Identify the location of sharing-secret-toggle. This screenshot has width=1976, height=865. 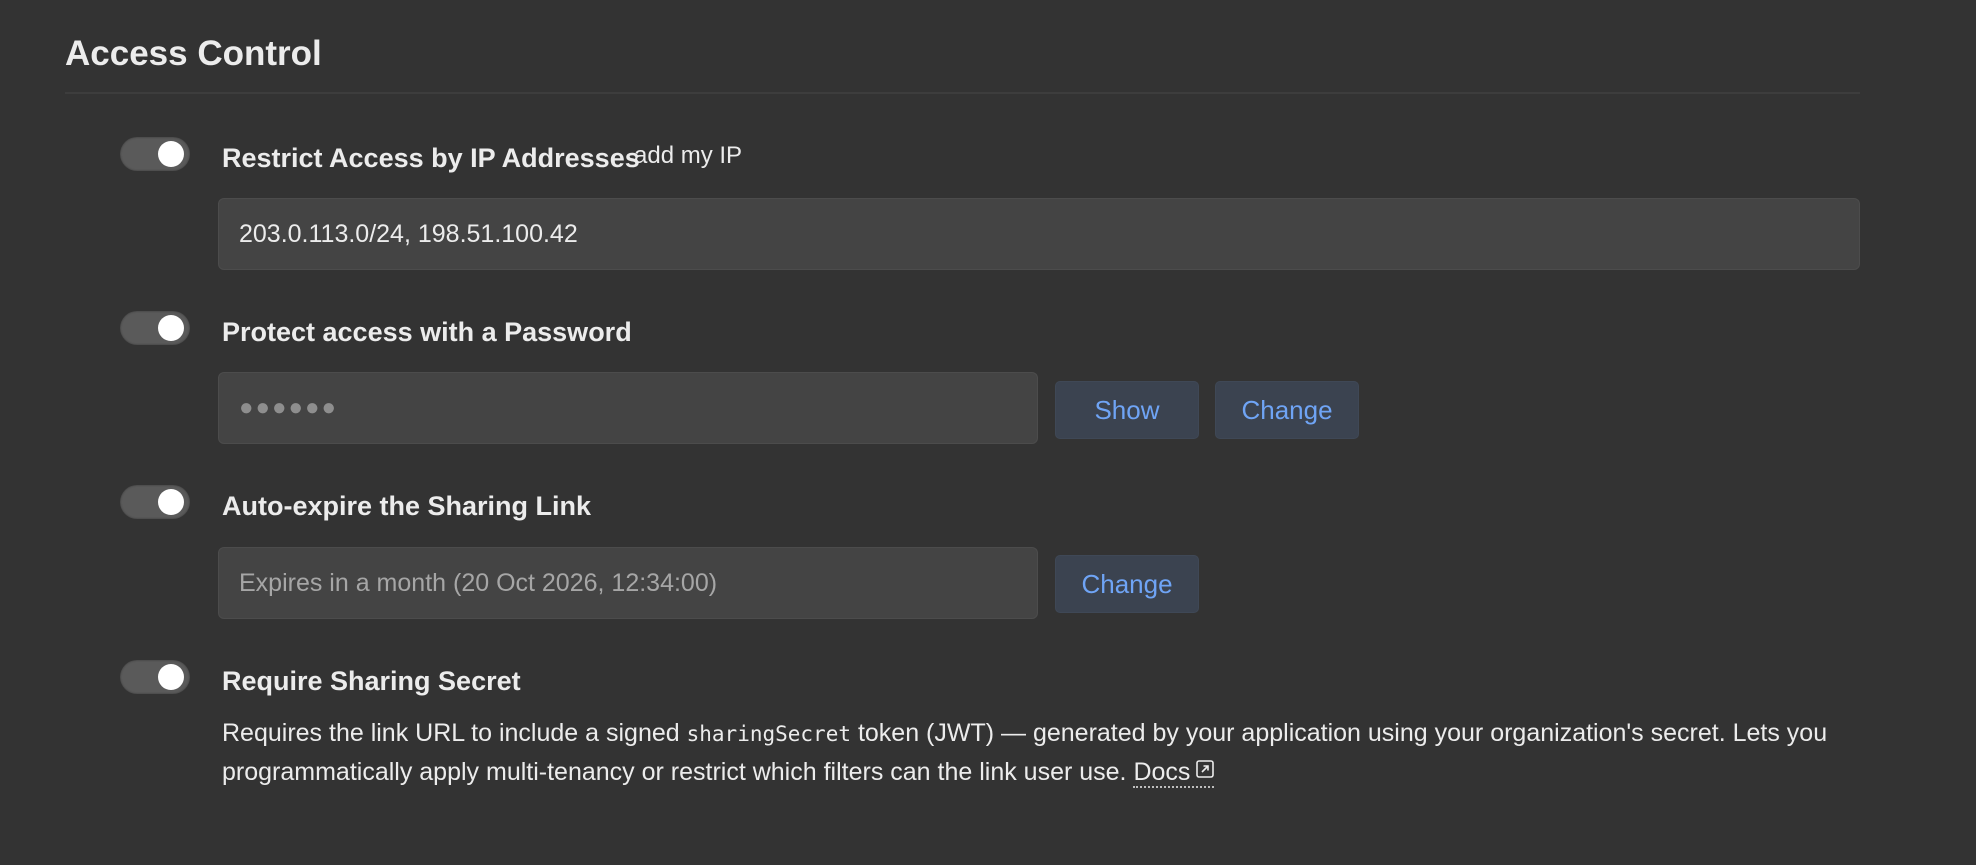
(155, 677).